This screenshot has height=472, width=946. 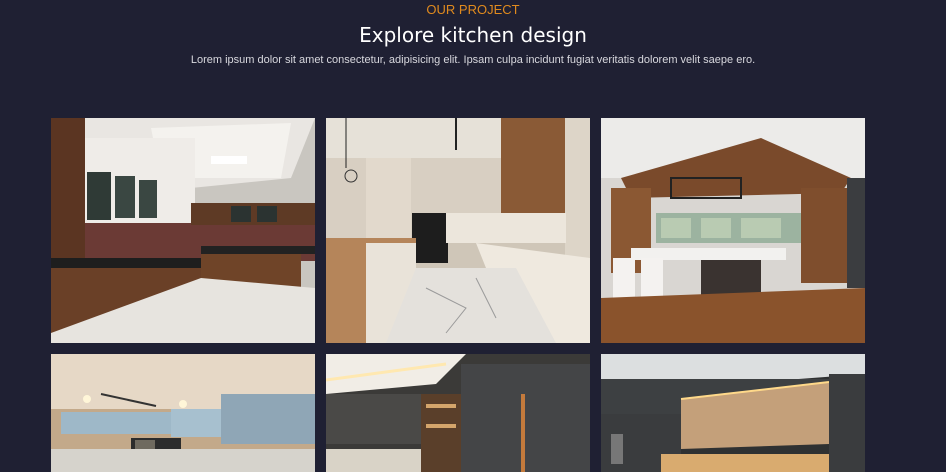 I want to click on section-eyebrow: OUR PROJECT, so click(x=473, y=9).